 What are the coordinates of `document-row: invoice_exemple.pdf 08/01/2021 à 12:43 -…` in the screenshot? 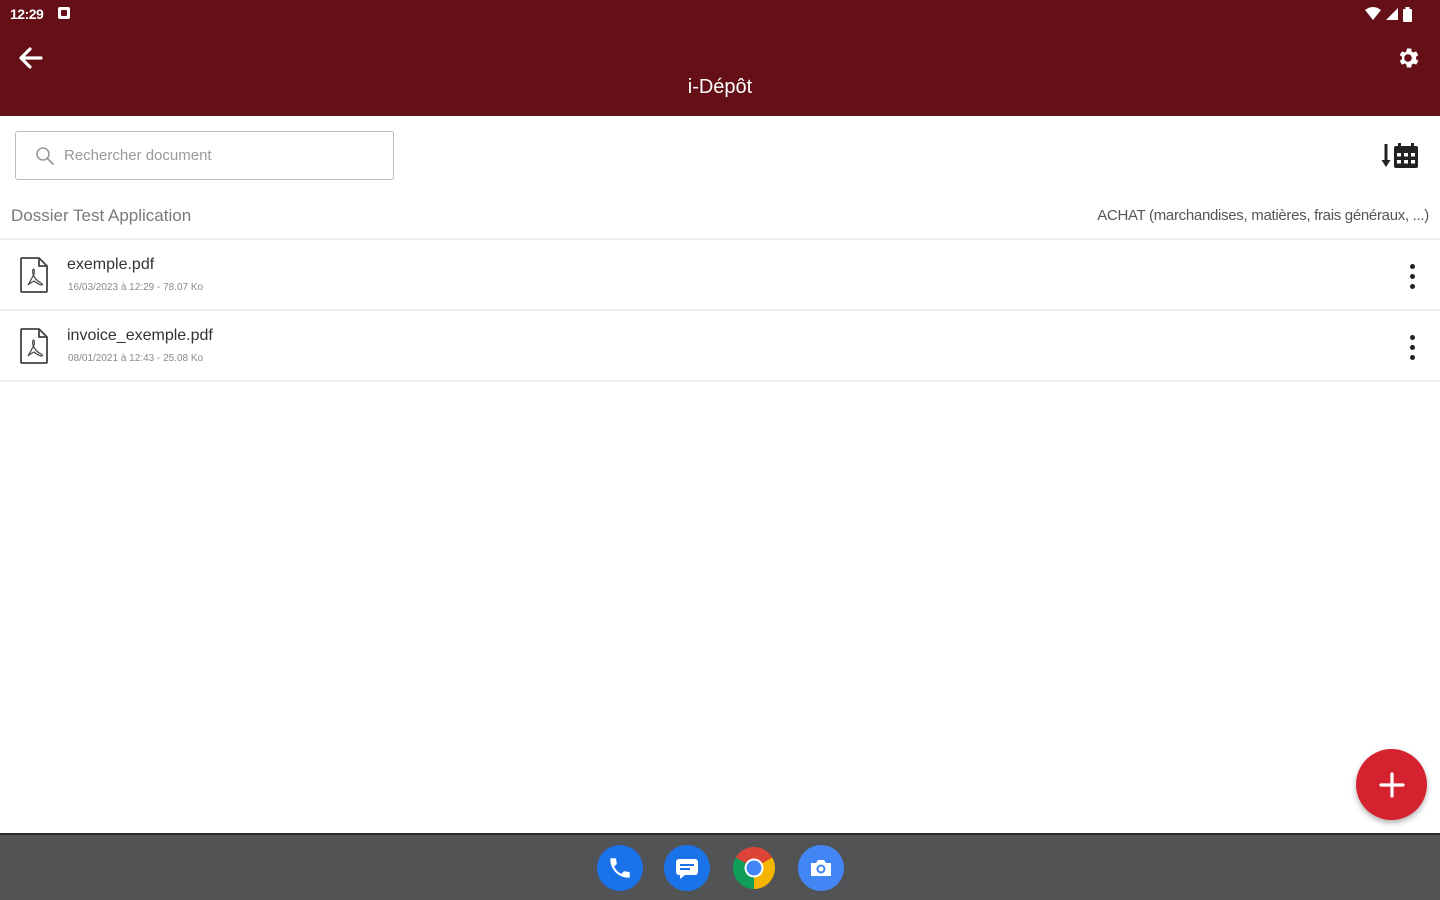 It's located at (720, 346).